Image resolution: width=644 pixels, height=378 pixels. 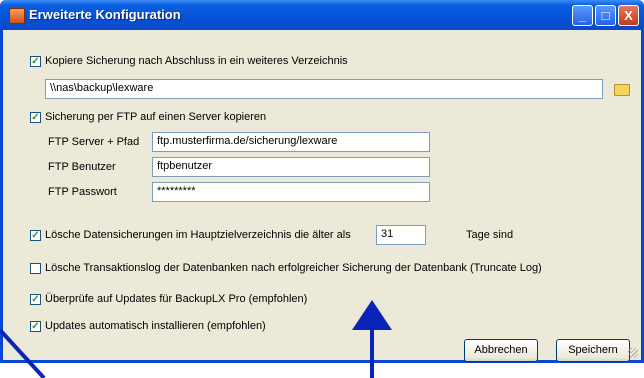 What do you see at coordinates (23, 353) in the screenshot?
I see `arrow-left-line` at bounding box center [23, 353].